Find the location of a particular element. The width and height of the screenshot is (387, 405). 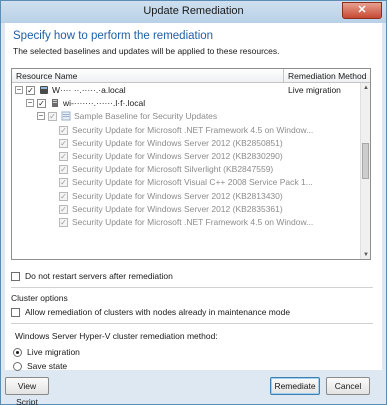

view-script-button: View Script is located at coordinates (27, 391).